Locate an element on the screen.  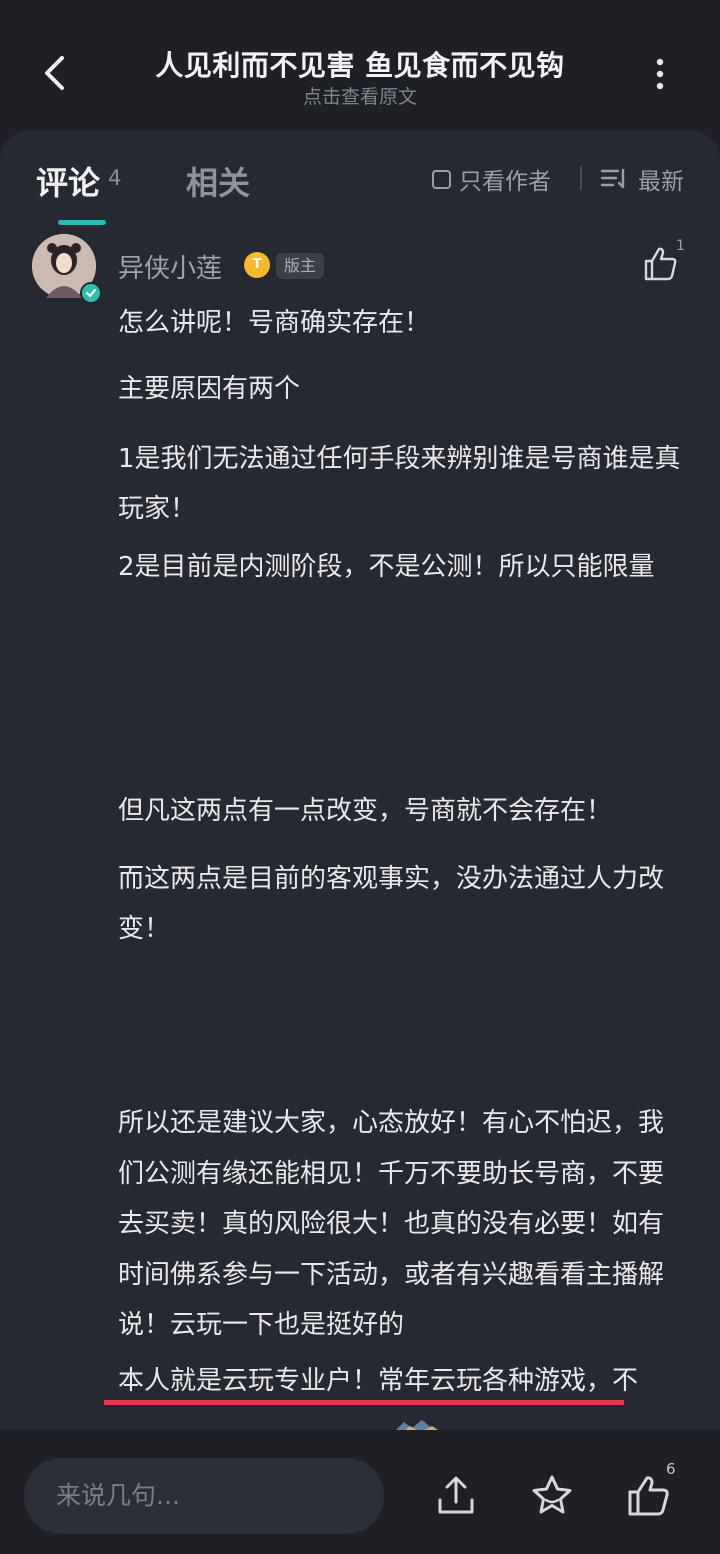
filter-divider is located at coordinates (581, 178).